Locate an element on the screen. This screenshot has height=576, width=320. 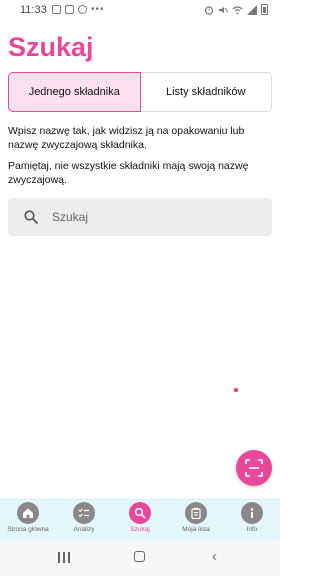
status-right-icons is located at coordinates (236, 9).